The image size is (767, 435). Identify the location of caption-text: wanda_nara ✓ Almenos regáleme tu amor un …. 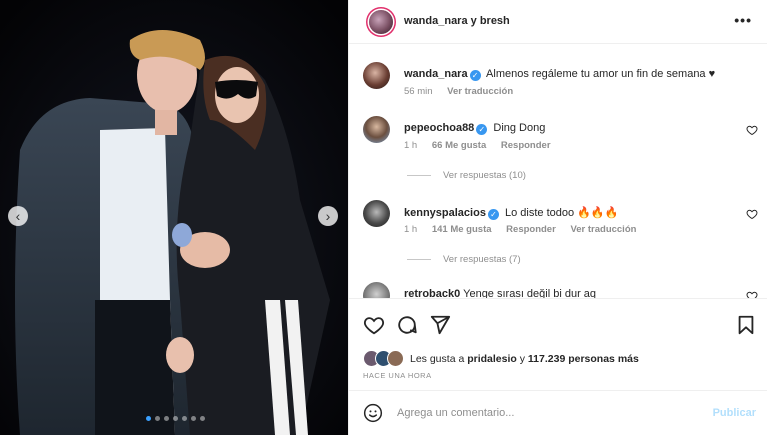
(569, 74).